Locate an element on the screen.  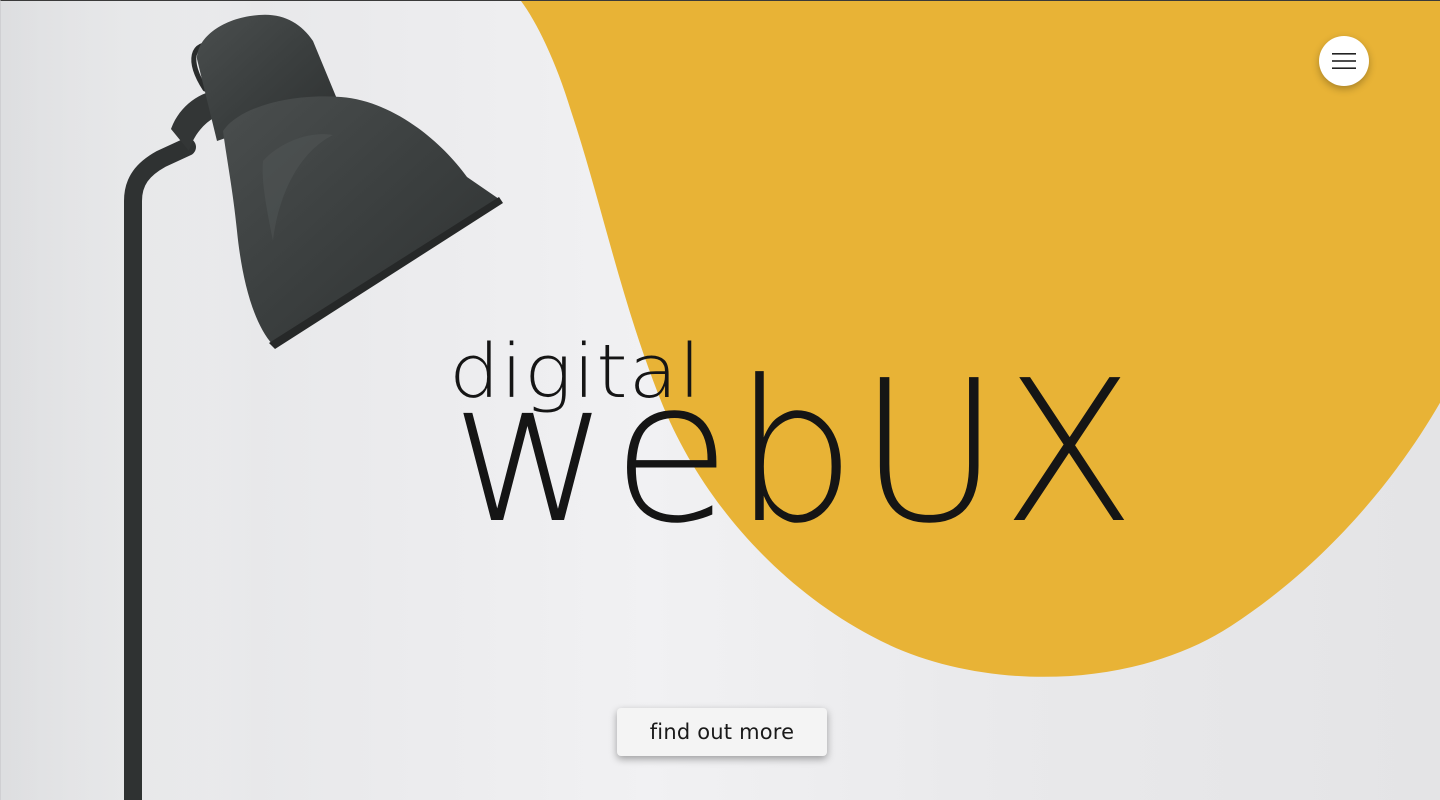
menu-button is located at coordinates (1344, 61).